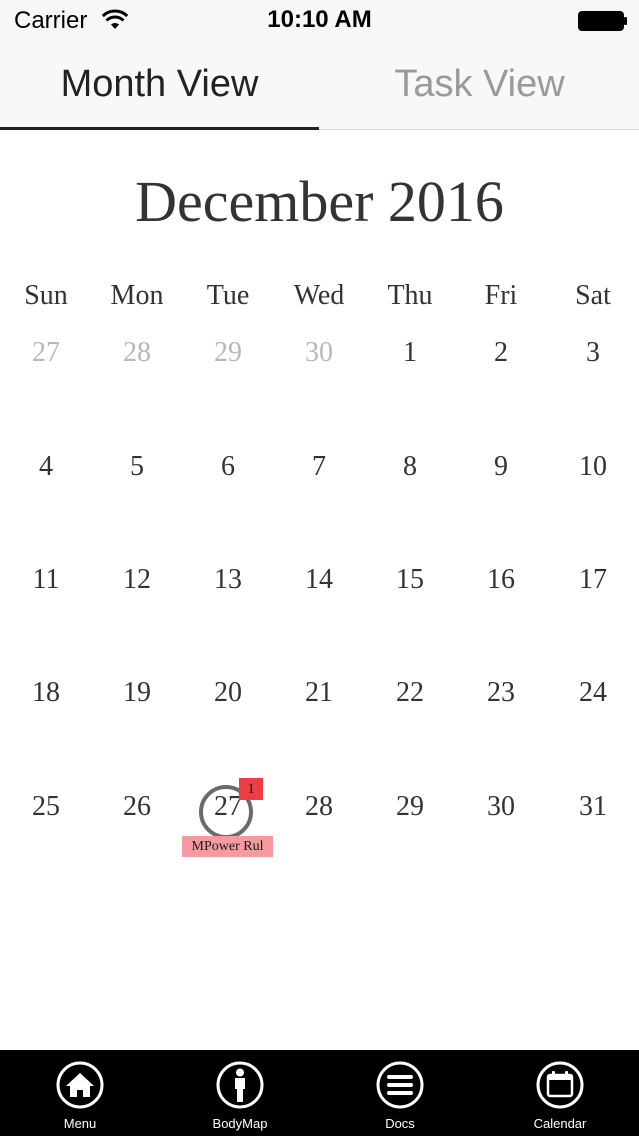  I want to click on day-cell: 18, so click(46, 693).